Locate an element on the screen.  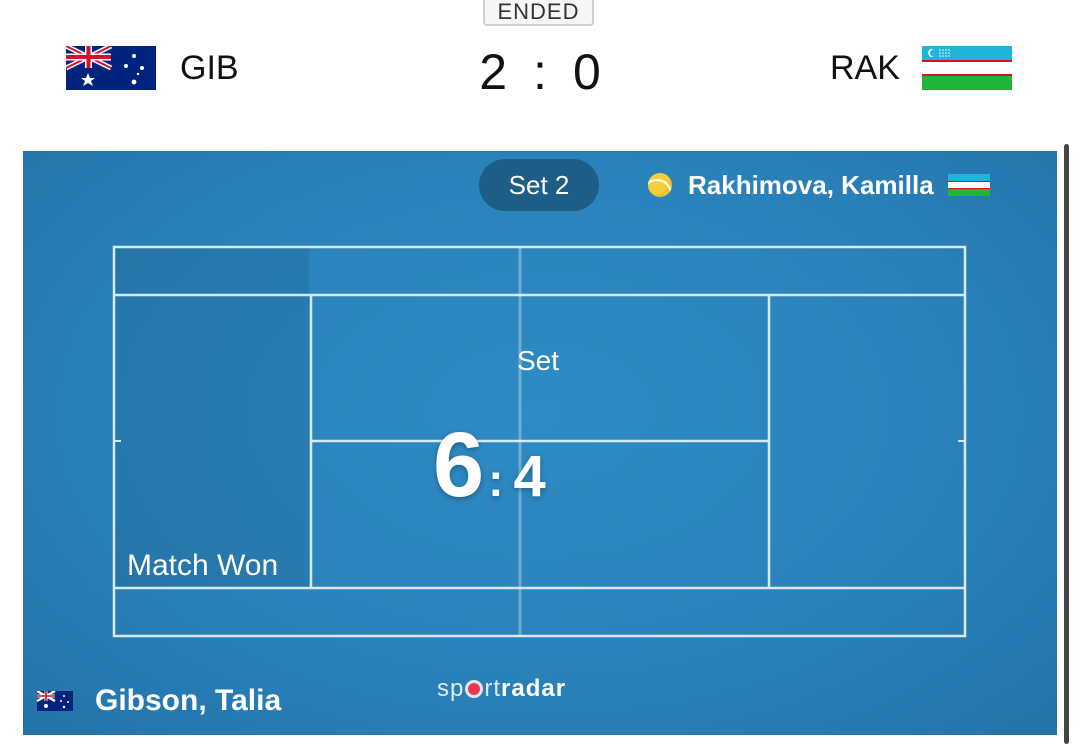
bottom-player: Gibson, Talia is located at coordinates (159, 701).